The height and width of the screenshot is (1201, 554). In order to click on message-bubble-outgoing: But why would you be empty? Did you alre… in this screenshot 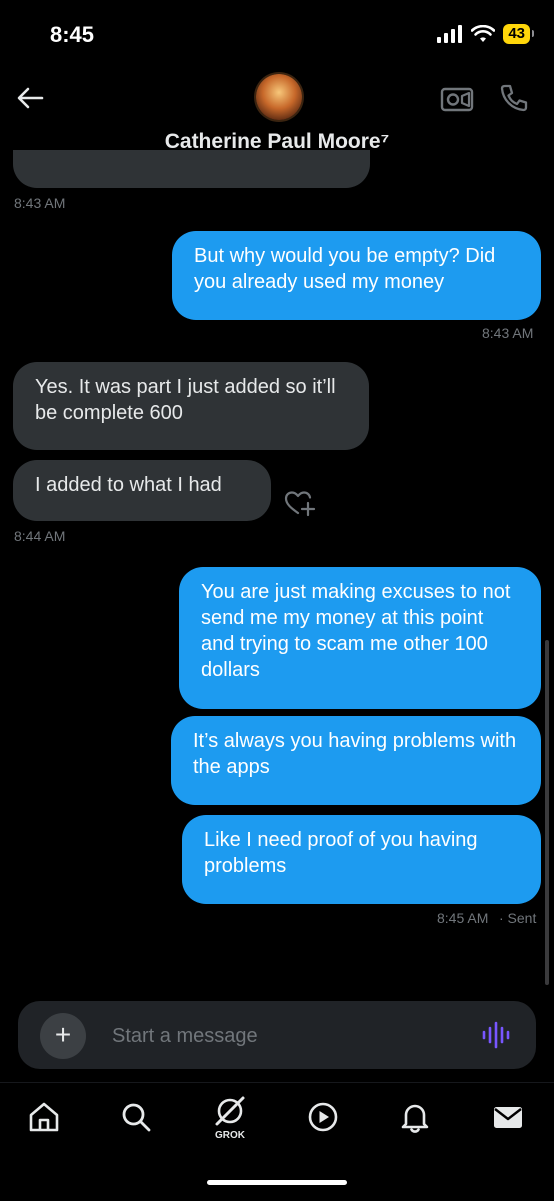, I will do `click(356, 275)`.